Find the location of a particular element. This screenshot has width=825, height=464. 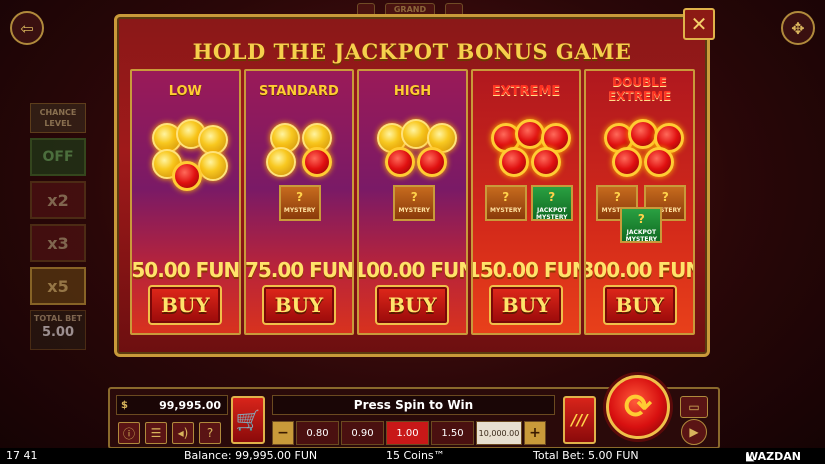

spin-button: ⟳ is located at coordinates (638, 407).